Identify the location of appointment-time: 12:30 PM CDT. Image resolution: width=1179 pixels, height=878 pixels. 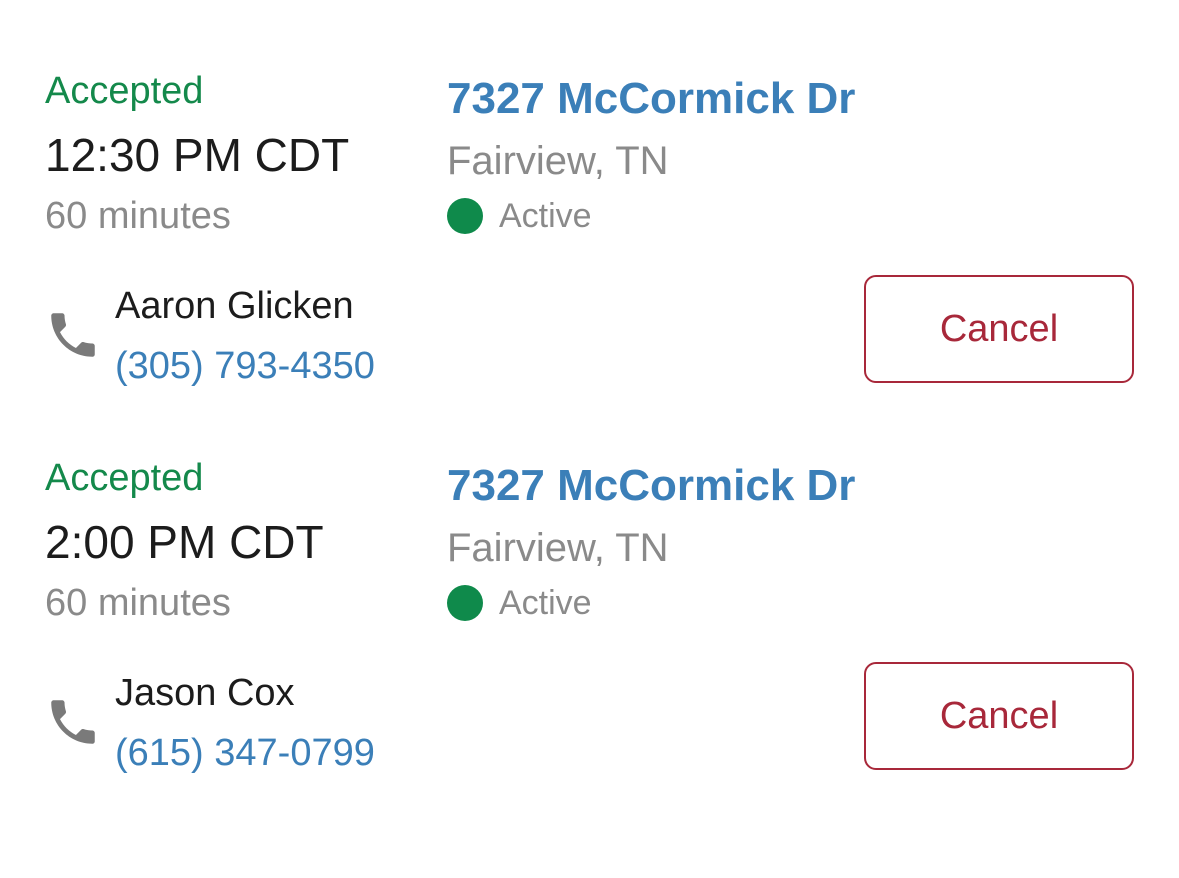
(197, 155).